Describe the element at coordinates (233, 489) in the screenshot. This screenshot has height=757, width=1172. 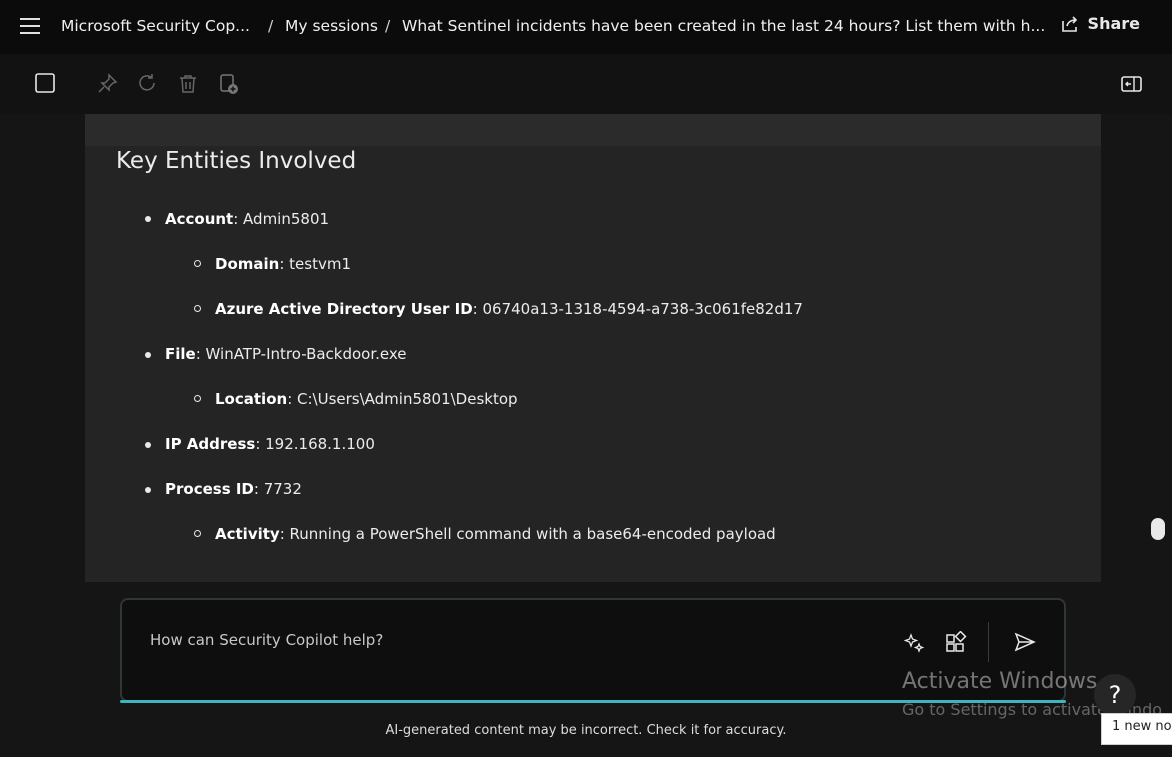
I see `list-item: Process ID: 7732` at that location.